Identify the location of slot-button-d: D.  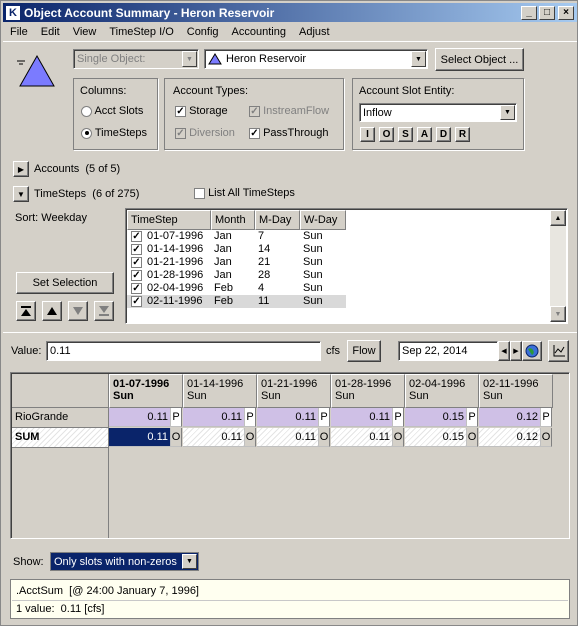
(443, 134).